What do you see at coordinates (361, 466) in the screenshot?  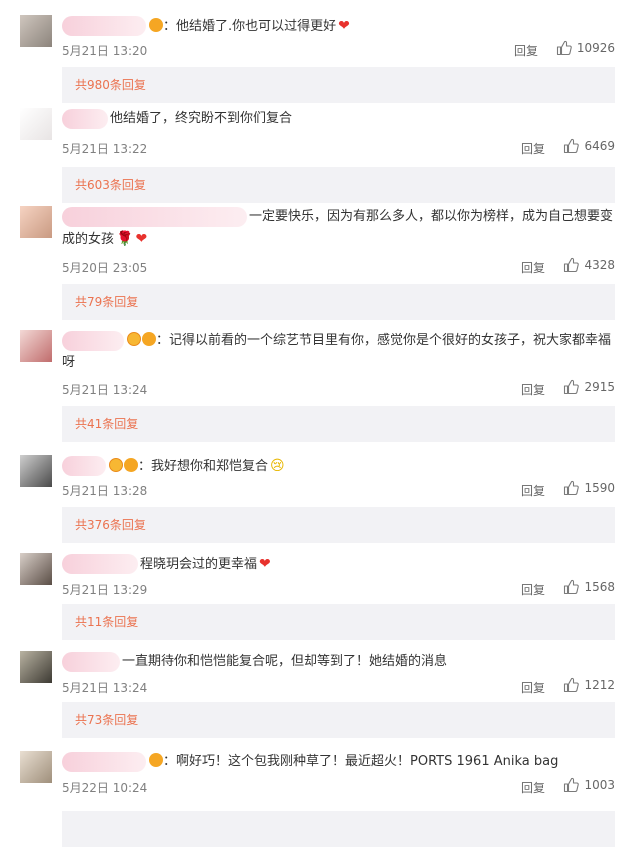 I see `comment-body: ：我好想你和郑恺复合 😢` at bounding box center [361, 466].